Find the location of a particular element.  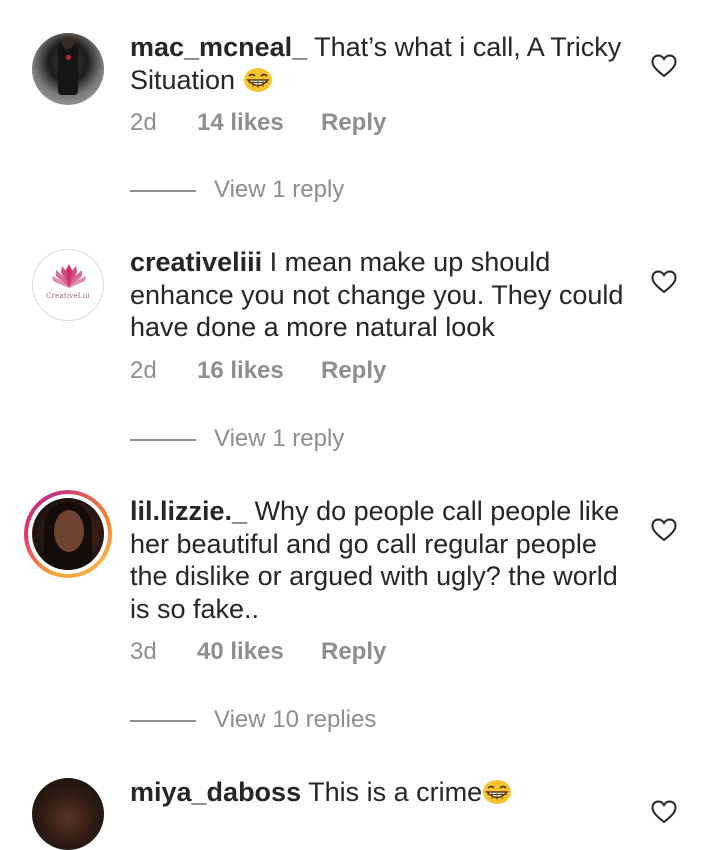

heart-outline-icon is located at coordinates (664, 812).